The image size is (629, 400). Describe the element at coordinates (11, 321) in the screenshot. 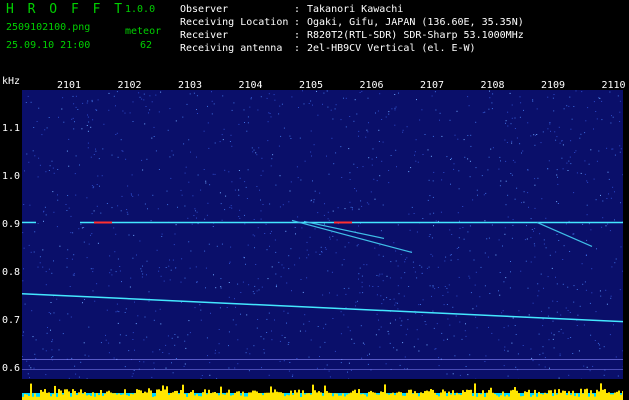

I see `y-tick-label: 0.7` at that location.